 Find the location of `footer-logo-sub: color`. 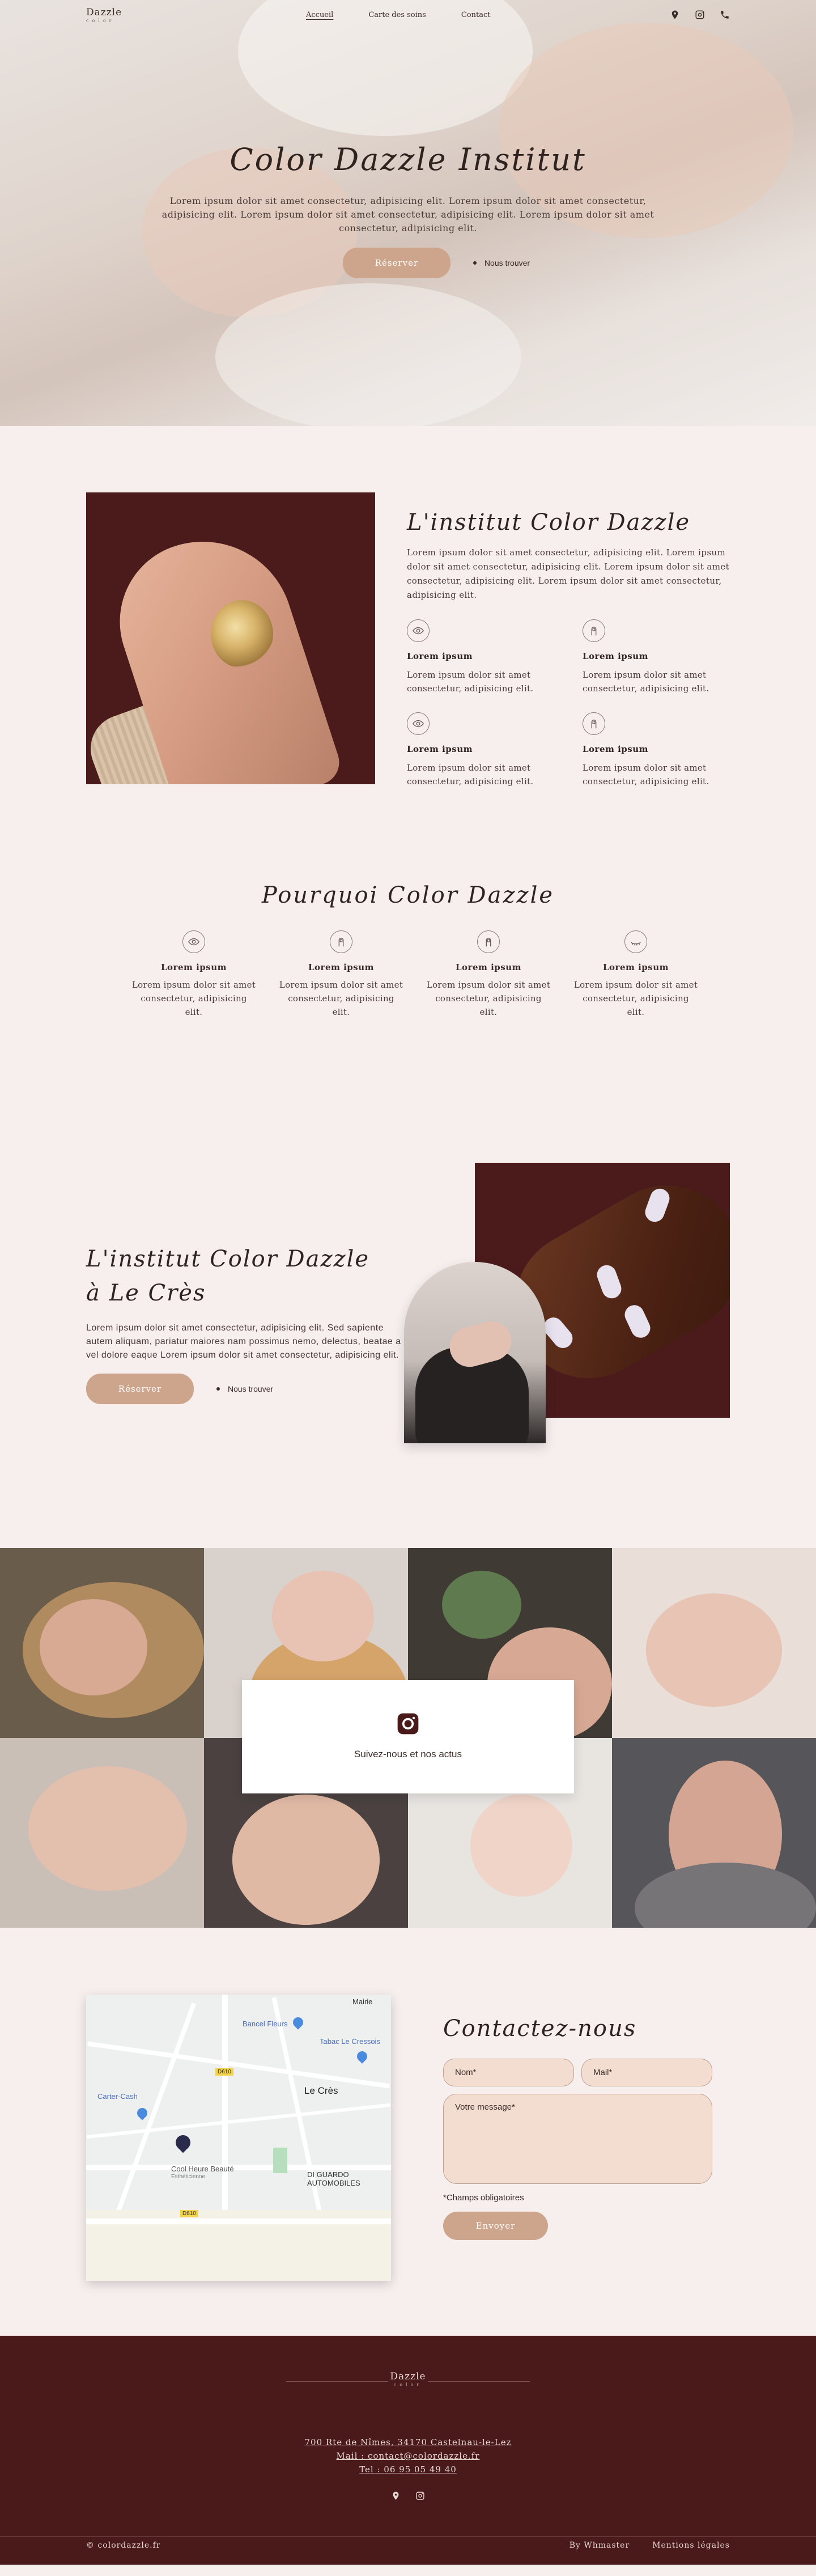

footer-logo-sub: color is located at coordinates (408, 2384).